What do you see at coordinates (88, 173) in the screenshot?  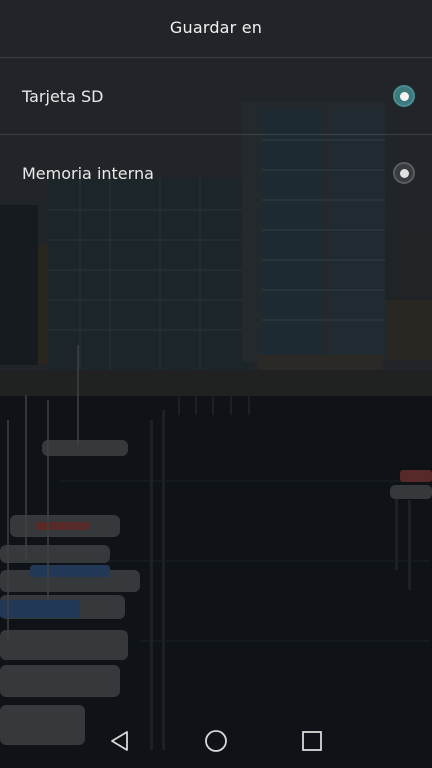 I see `option-internal-memory-label: Memoria interna` at bounding box center [88, 173].